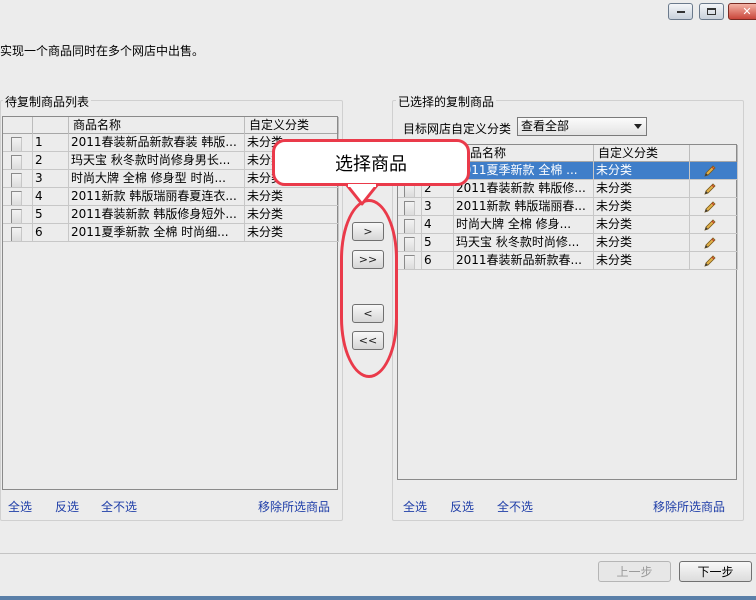 The image size is (756, 600). I want to click on header-checkbox-col, so click(18, 125).